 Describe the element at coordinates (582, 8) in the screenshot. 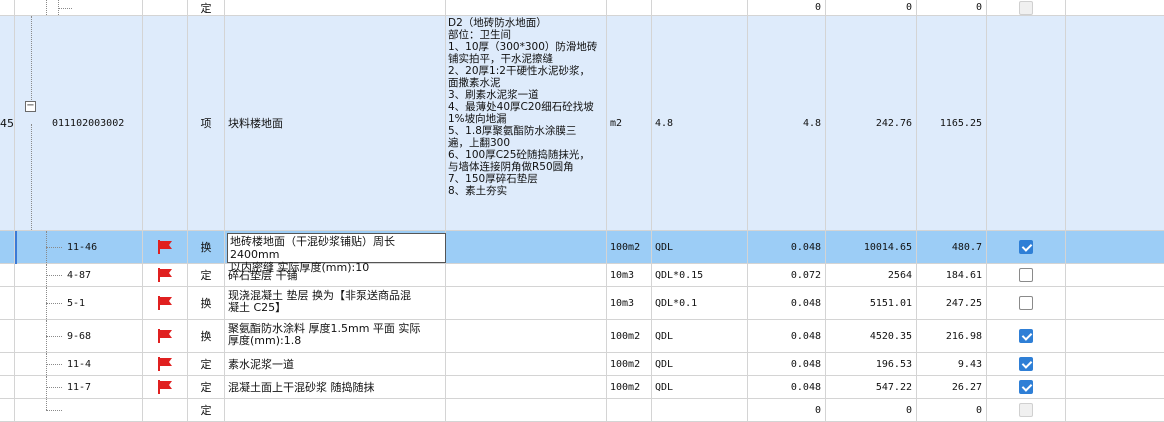

I see `grid-row-top: 定 0 0 0` at that location.